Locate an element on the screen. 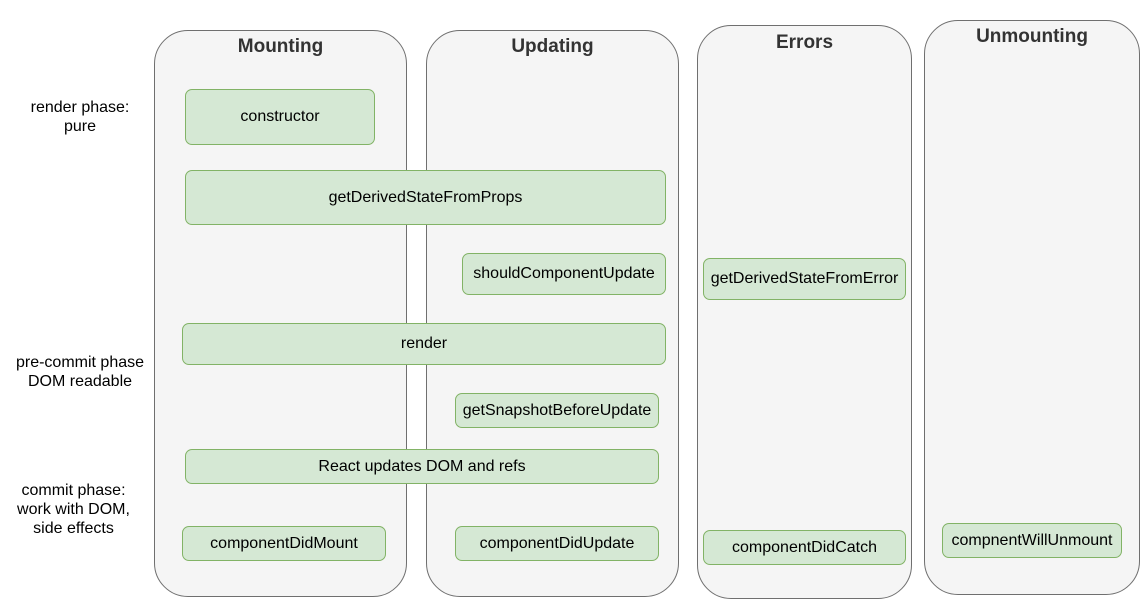  precommit-phase-label: pre-commit phase DOM readable is located at coordinates (80, 372).